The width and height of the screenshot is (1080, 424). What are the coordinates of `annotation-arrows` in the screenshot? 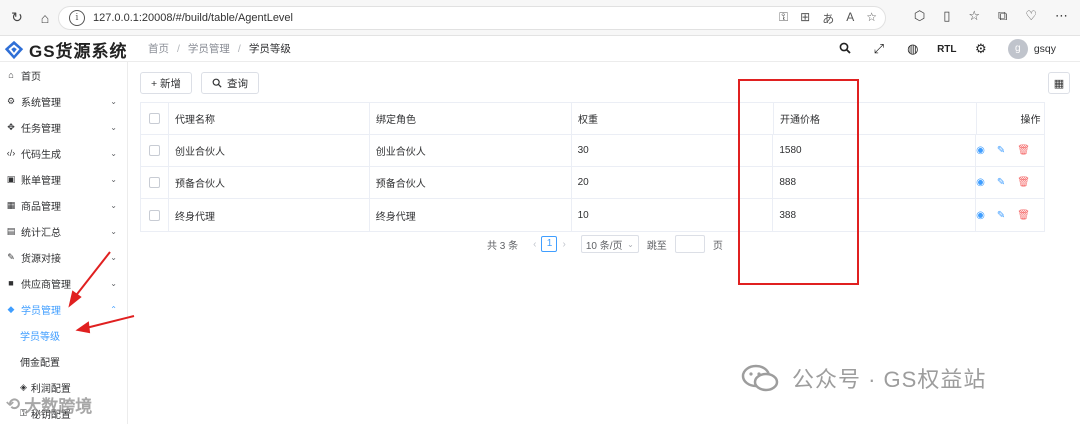 It's located at (101, 292).